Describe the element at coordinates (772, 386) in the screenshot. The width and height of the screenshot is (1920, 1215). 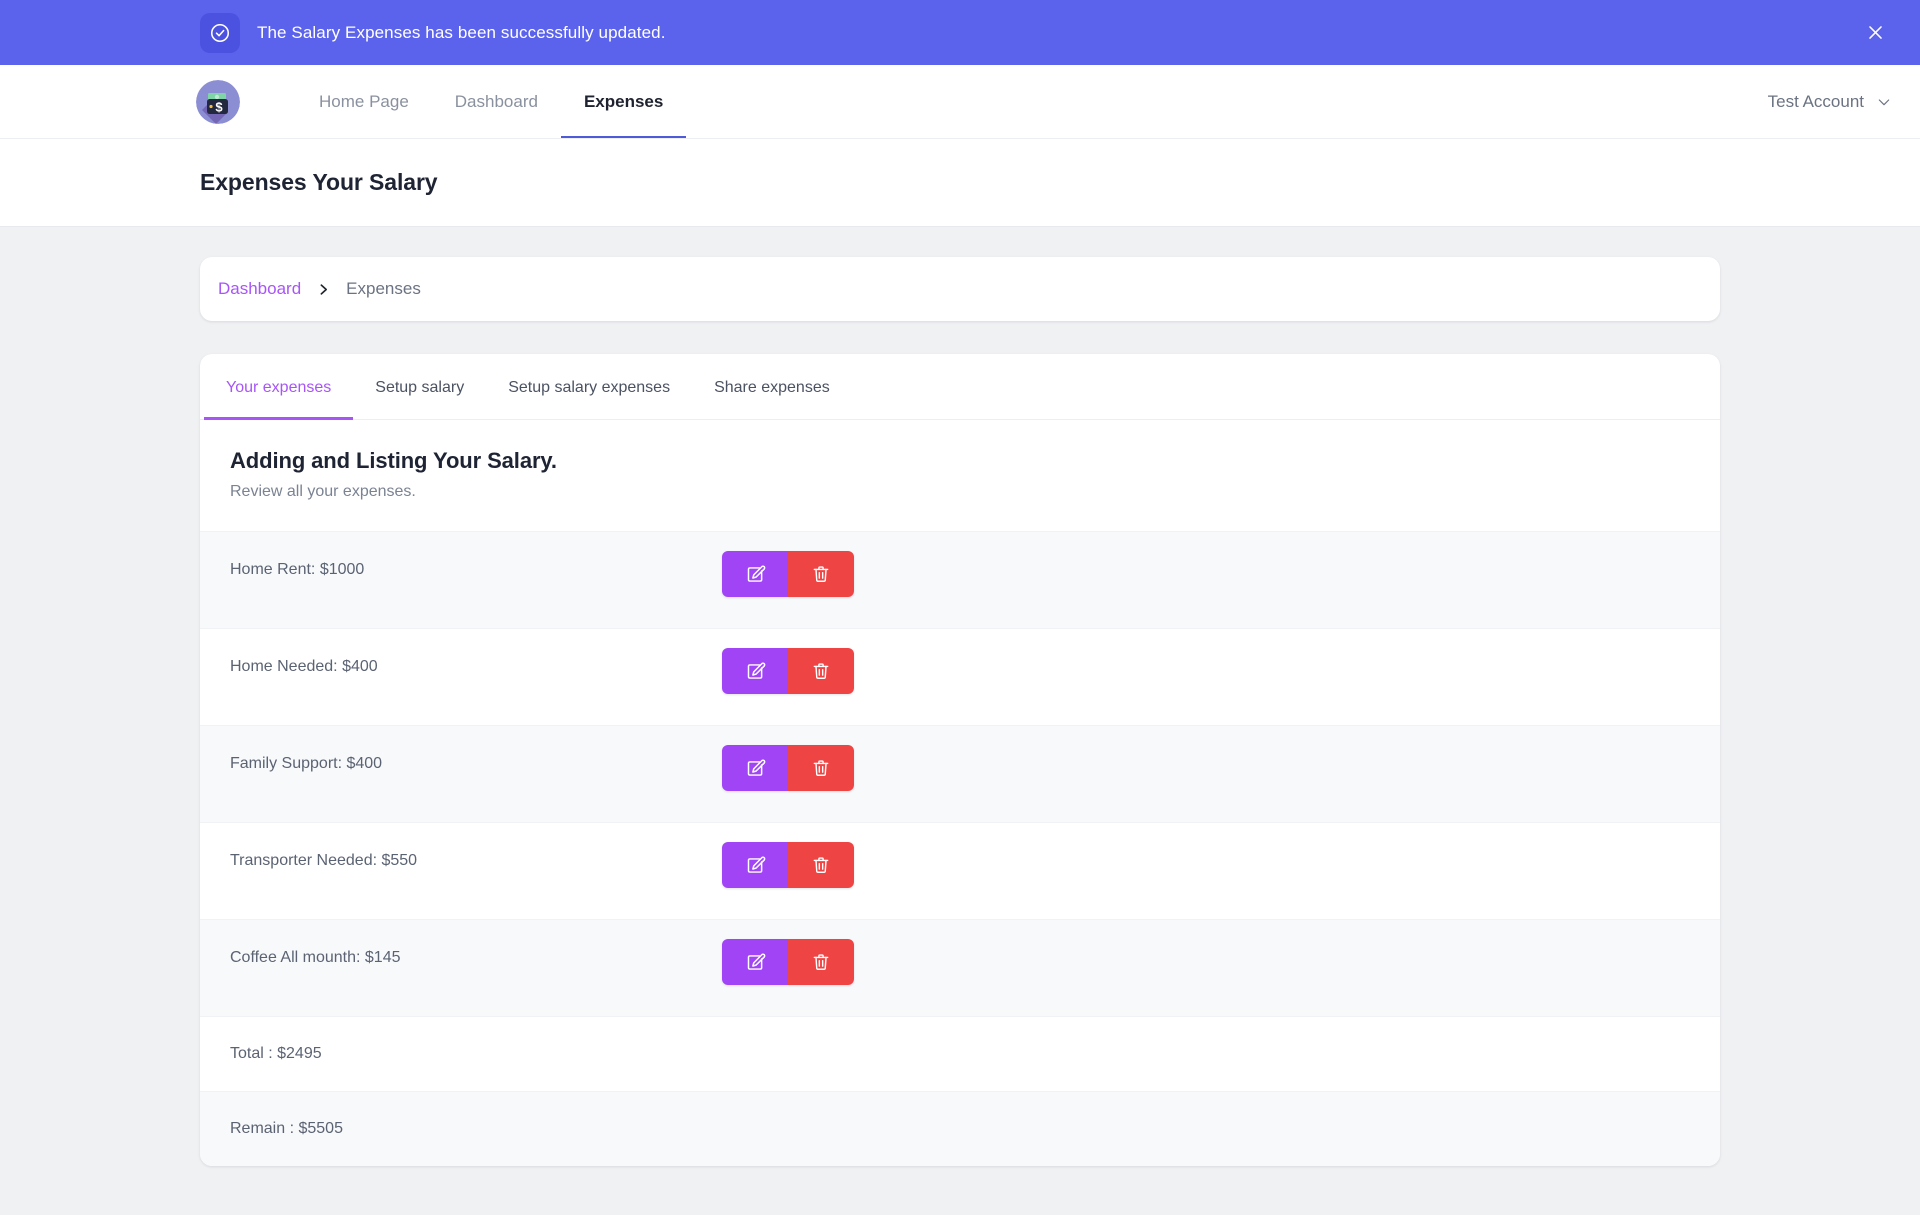
I see `tab-share-expenses: Share expenses` at that location.